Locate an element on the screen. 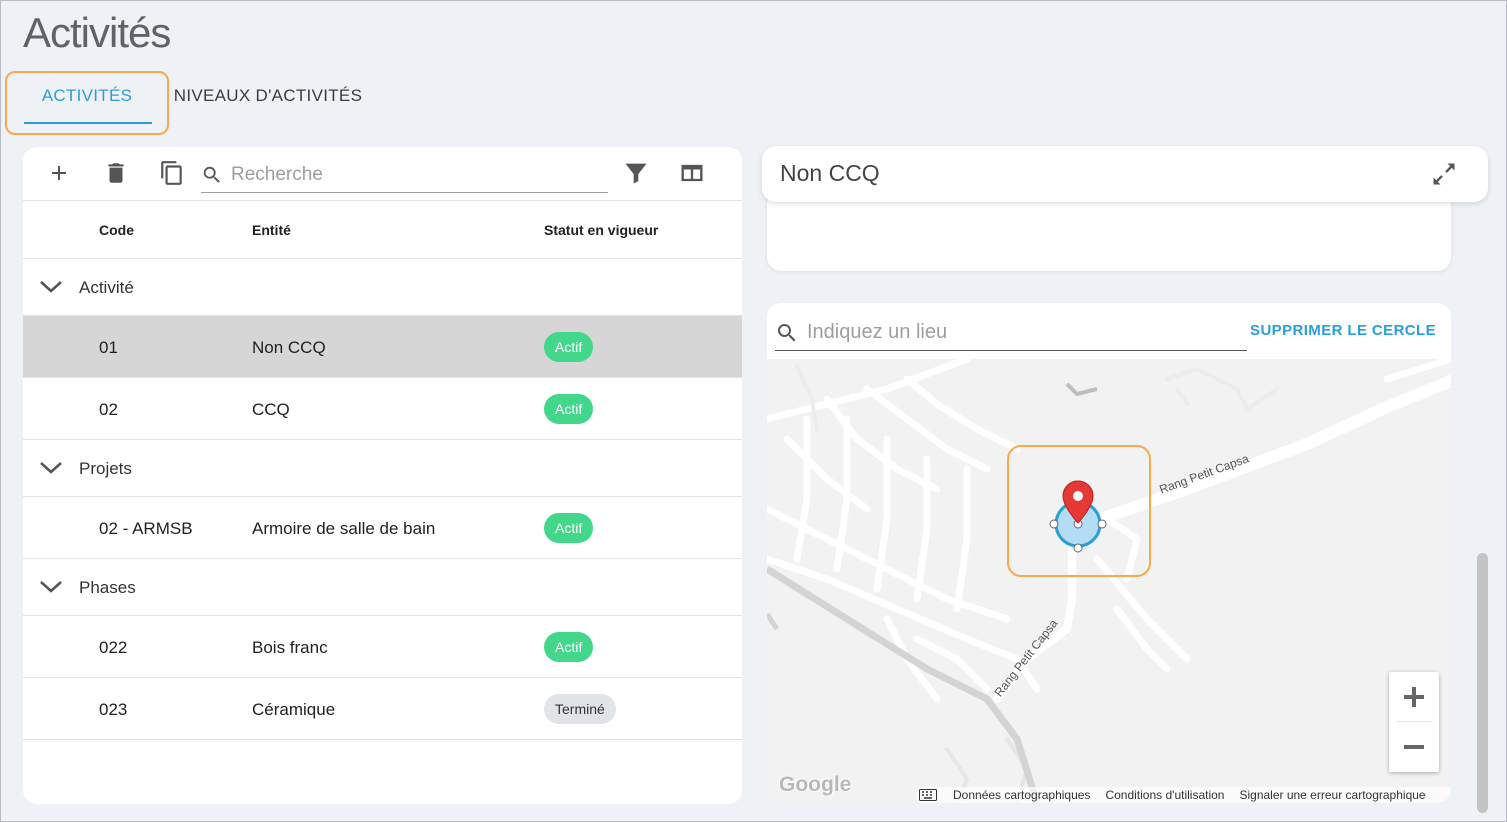 This screenshot has height=822, width=1507. columns-icon is located at coordinates (692, 173).